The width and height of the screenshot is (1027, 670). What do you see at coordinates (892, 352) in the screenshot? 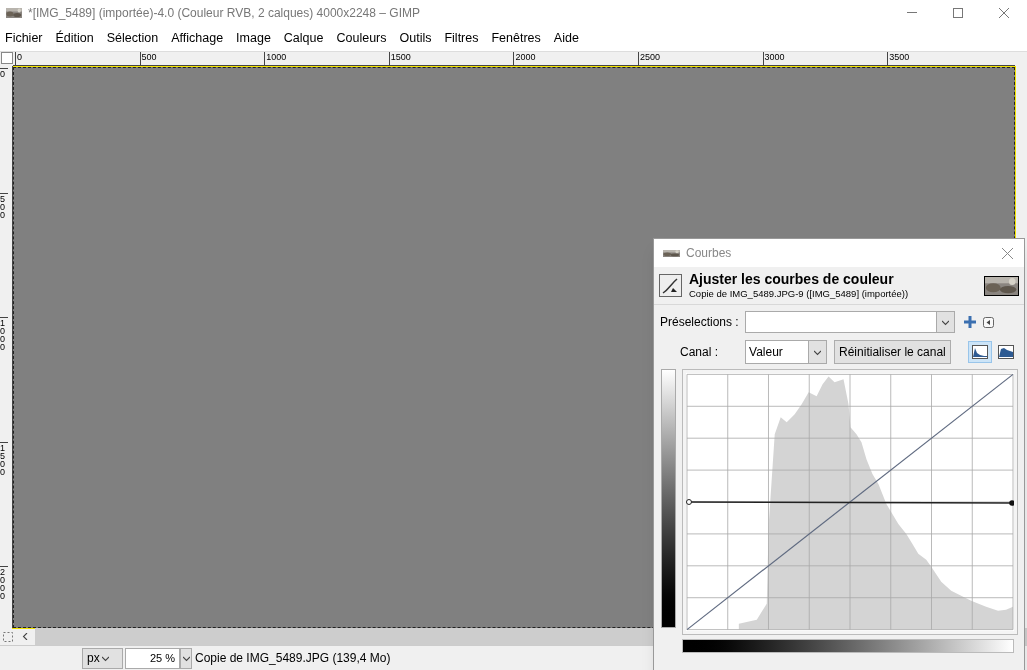
I see `reset-channel-button: Réinitialiser le canal` at bounding box center [892, 352].